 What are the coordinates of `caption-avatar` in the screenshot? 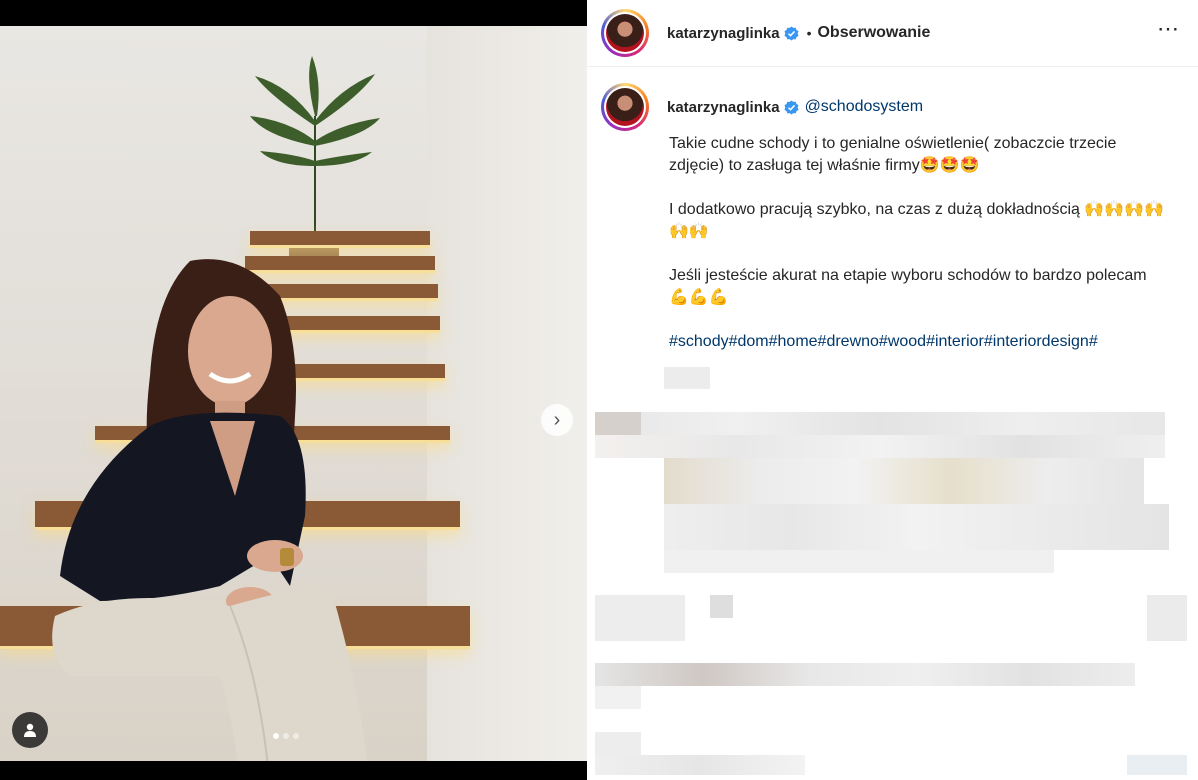 It's located at (625, 107).